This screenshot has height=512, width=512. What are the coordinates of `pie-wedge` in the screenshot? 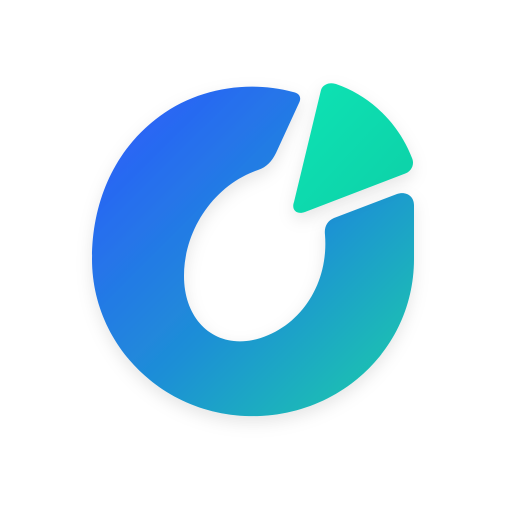 It's located at (353, 148).